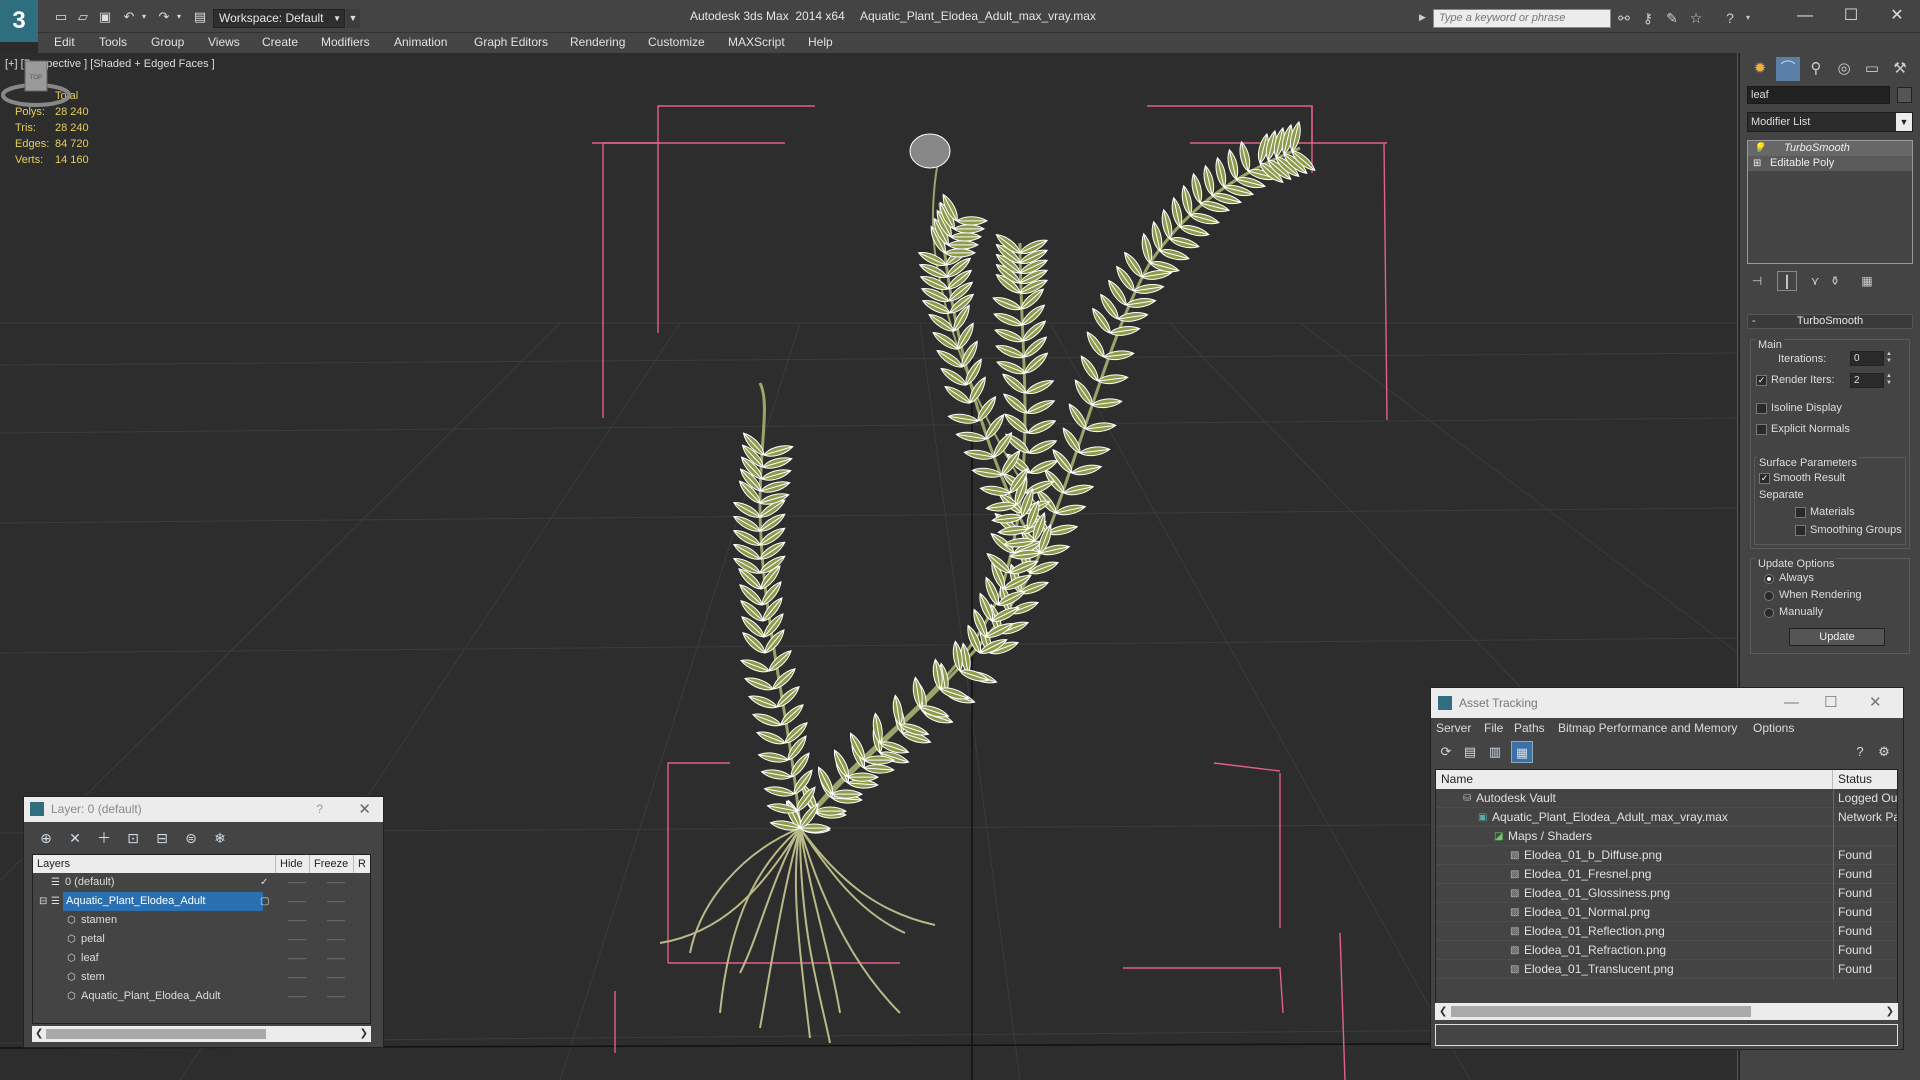 This screenshot has width=1920, height=1080. What do you see at coordinates (1900, 69) in the screenshot?
I see `utilities-tab-icon: ⚒` at bounding box center [1900, 69].